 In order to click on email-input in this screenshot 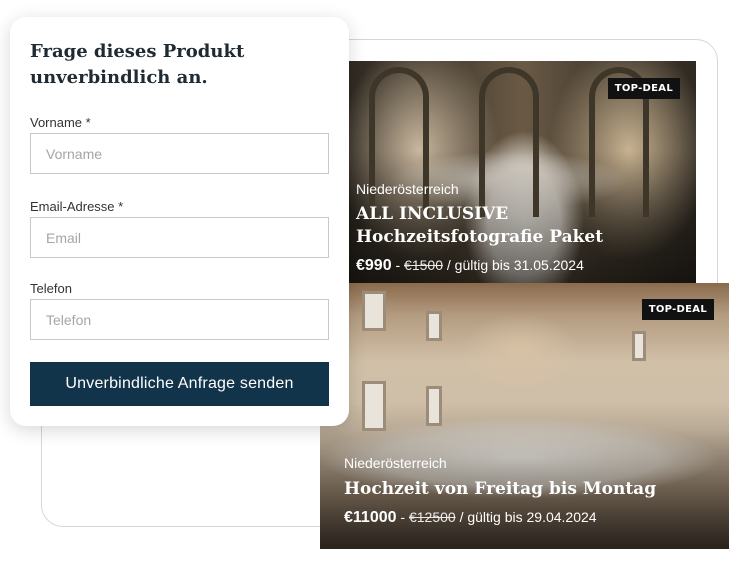, I will do `click(179, 237)`.